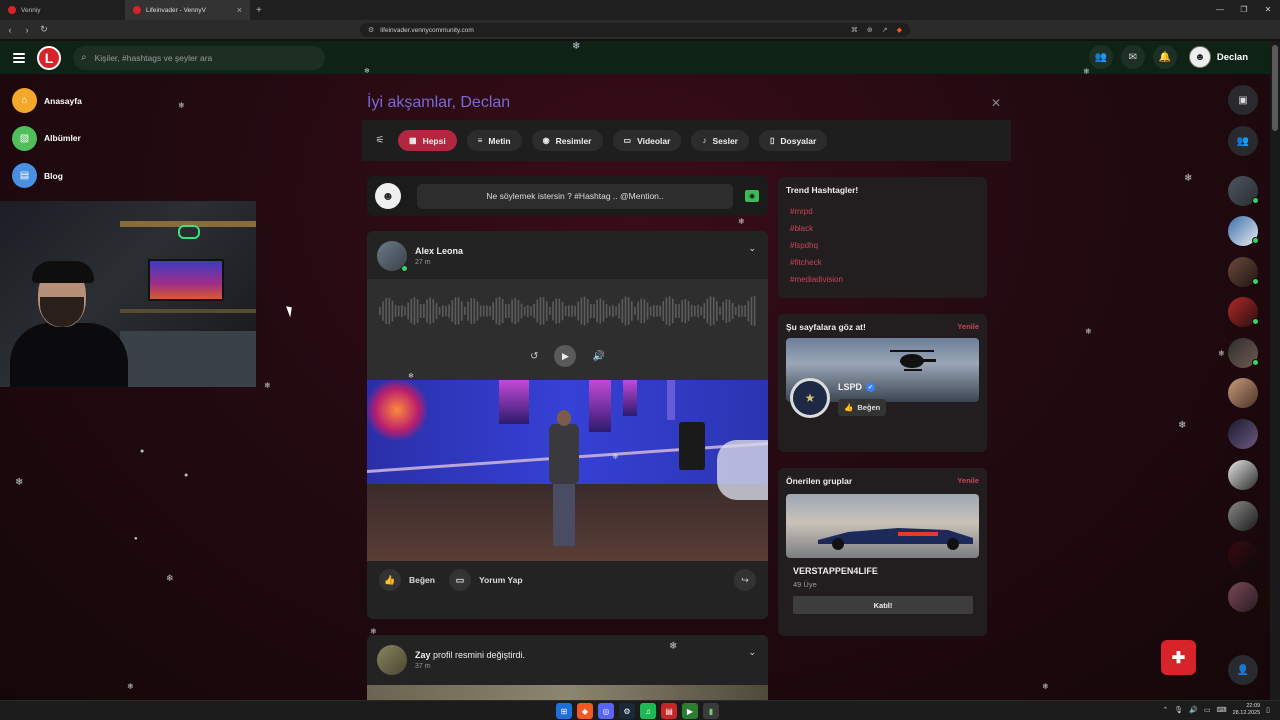 The image size is (1280, 720). Describe the element at coordinates (810, 398) in the screenshot. I see `lspd-seal-icon: ★` at that location.